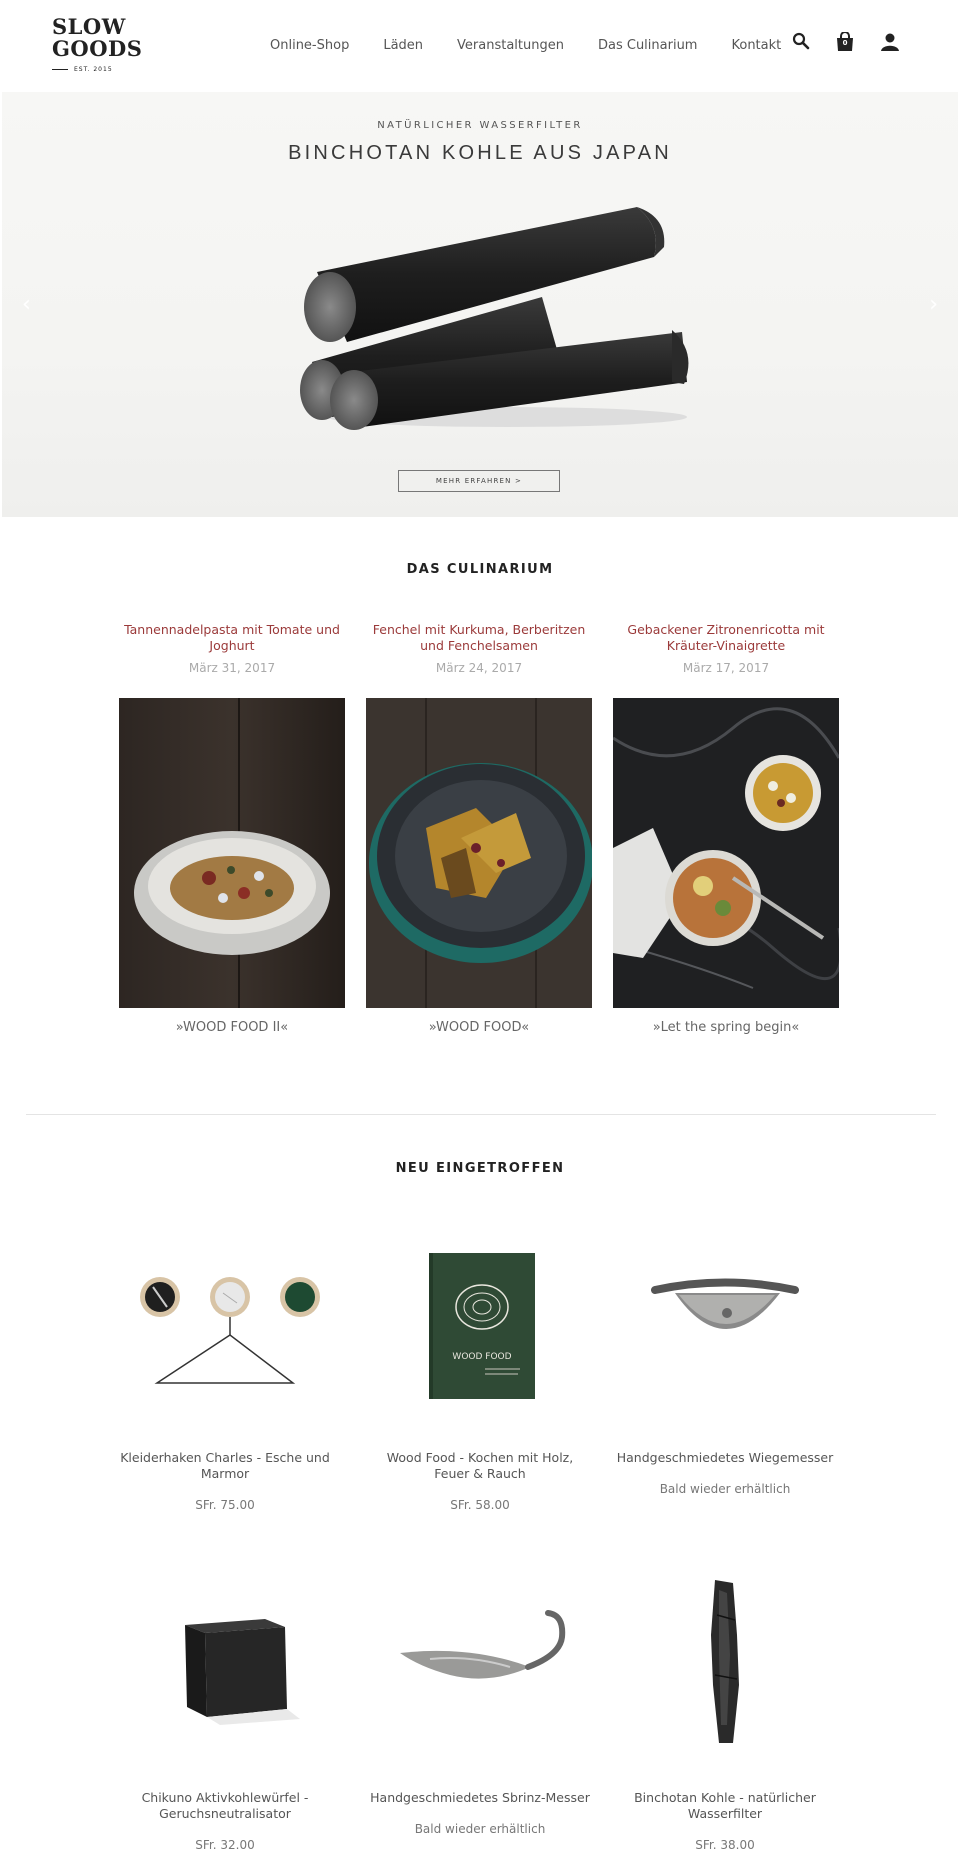 The width and height of the screenshot is (960, 1875). Describe the element at coordinates (232, 639) in the screenshot. I see `post-title: Tannennadelpasta mit Tomate und Joghurt` at that location.